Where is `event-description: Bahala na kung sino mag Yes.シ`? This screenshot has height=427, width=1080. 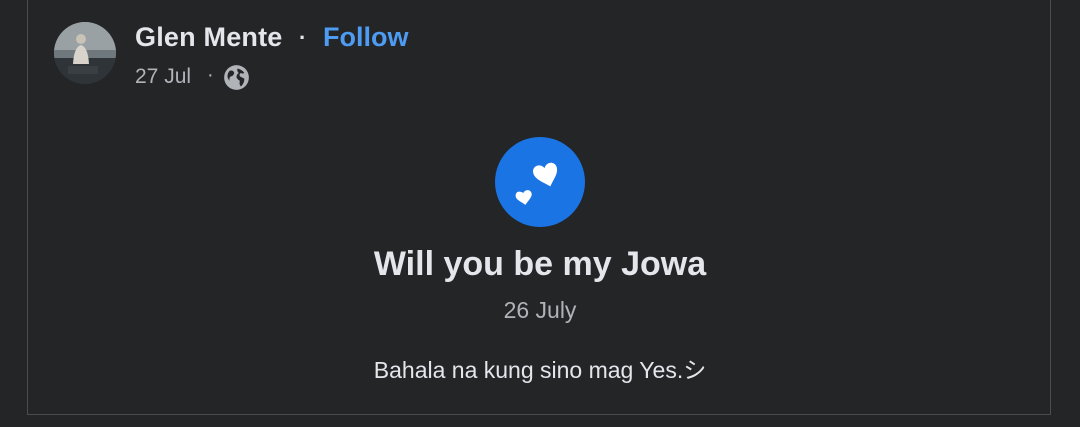 event-description: Bahala na kung sino mag Yes.シ is located at coordinates (540, 370).